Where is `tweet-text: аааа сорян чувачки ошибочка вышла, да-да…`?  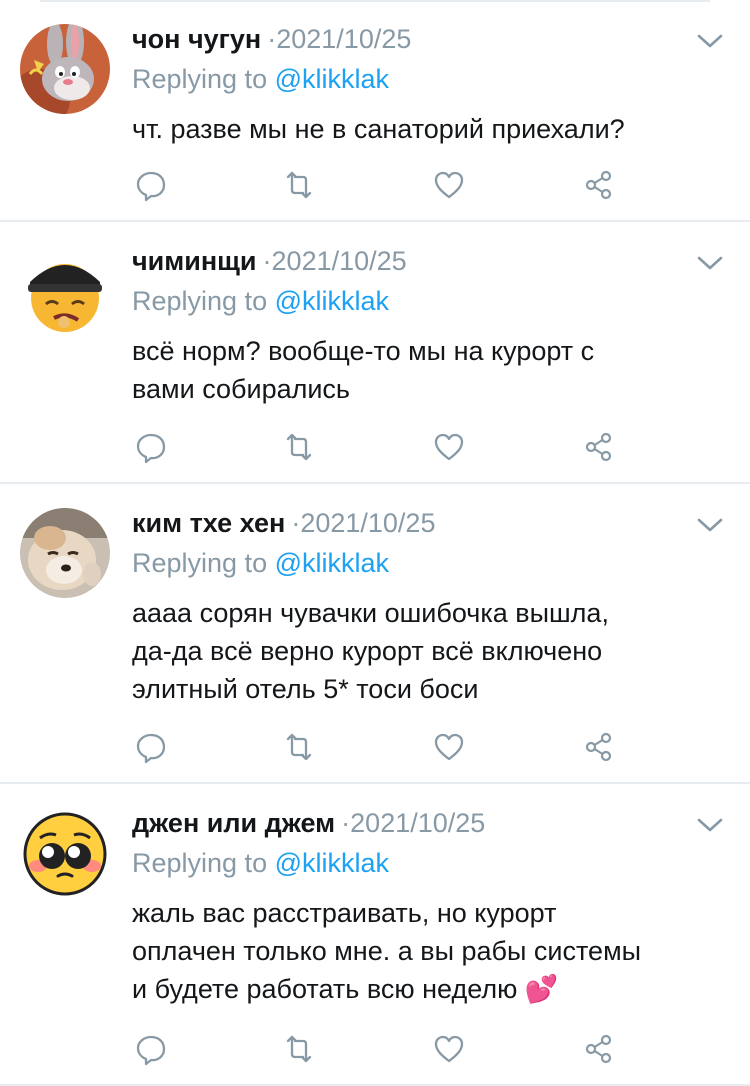
tweet-text: аааа сорян чувачки ошибочка вышла, да-да… is located at coordinates (432, 651).